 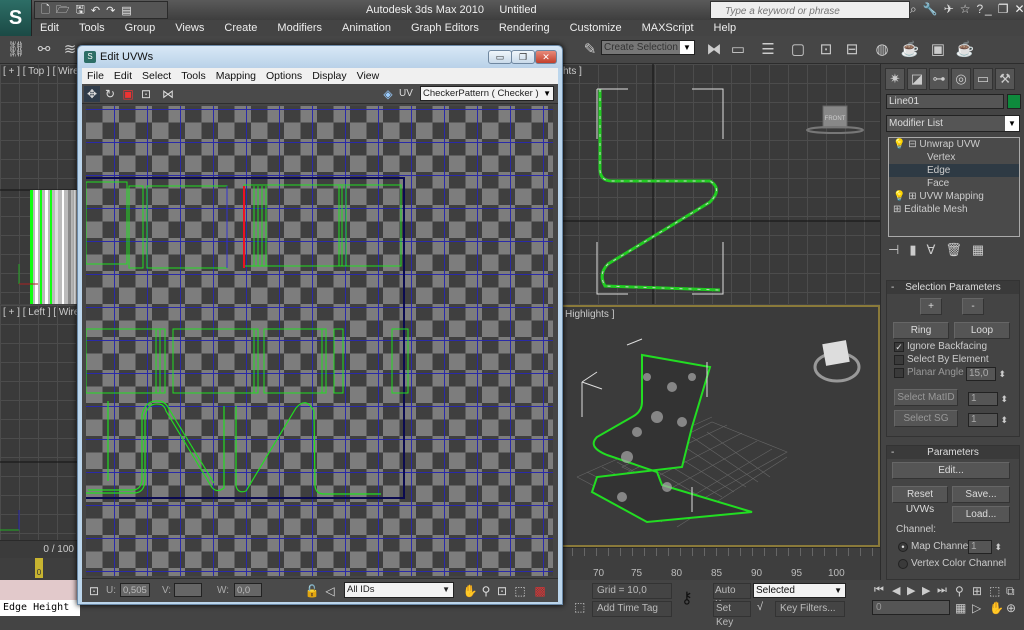 What do you see at coordinates (40, 184) in the screenshot?
I see `viewport-top: [ + ] [ Top ] [ Wirefr` at bounding box center [40, 184].